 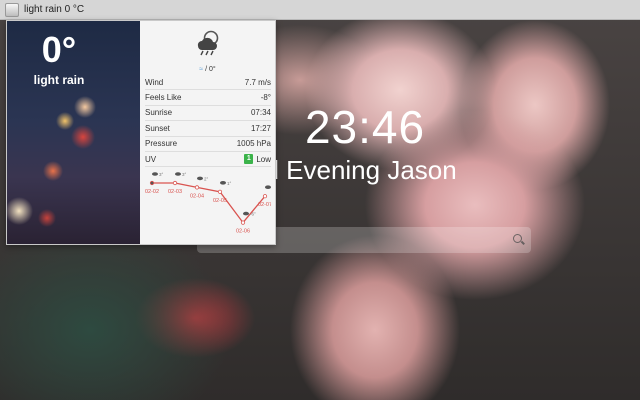 I want to click on app-icon, so click(x=12, y=9).